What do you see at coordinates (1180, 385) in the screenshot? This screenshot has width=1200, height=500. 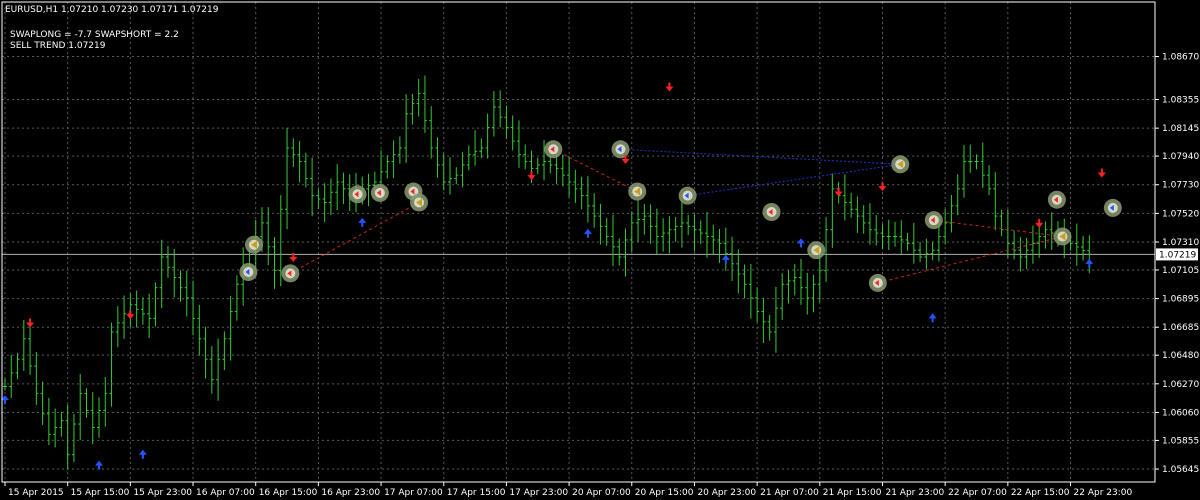 I see `y-tick-label: 1.06270` at bounding box center [1180, 385].